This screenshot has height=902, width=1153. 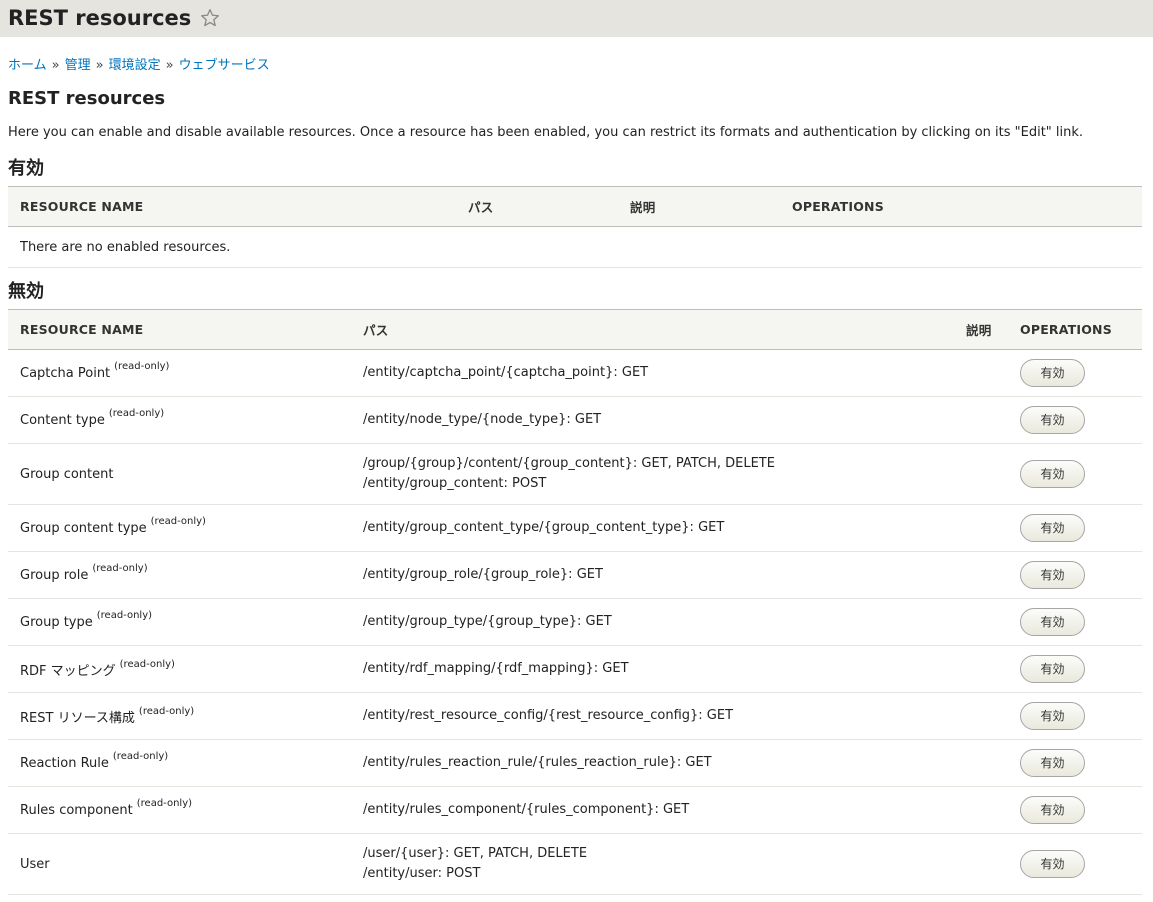 I want to click on resource-name: Group content type, so click(x=83, y=528).